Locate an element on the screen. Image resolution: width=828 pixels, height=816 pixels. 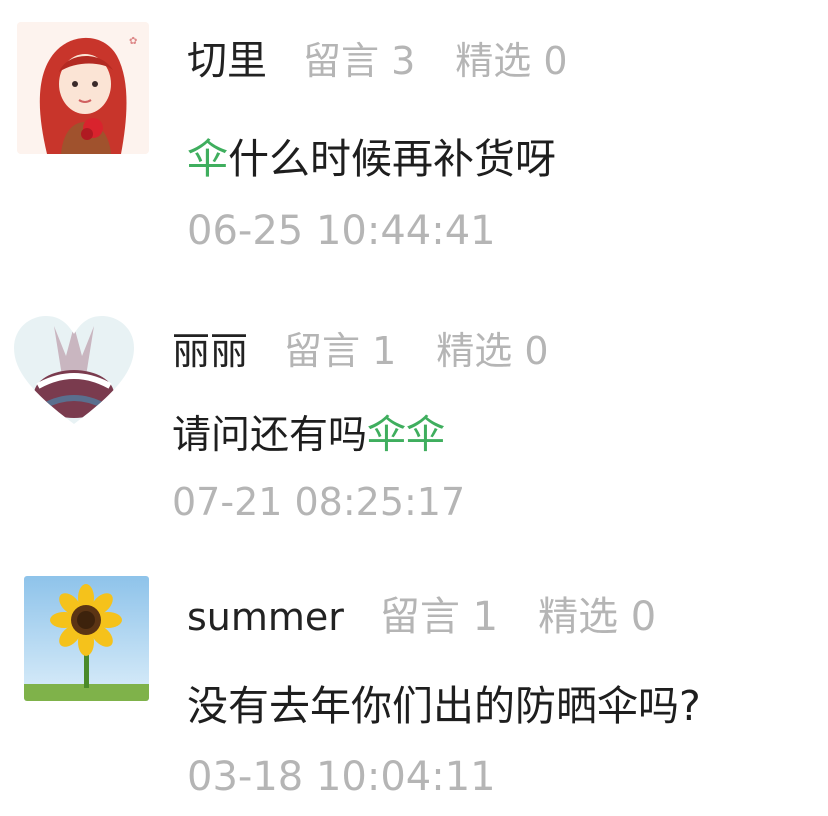
comment-text: 伞什么时候再补货呀 is located at coordinates (371, 155).